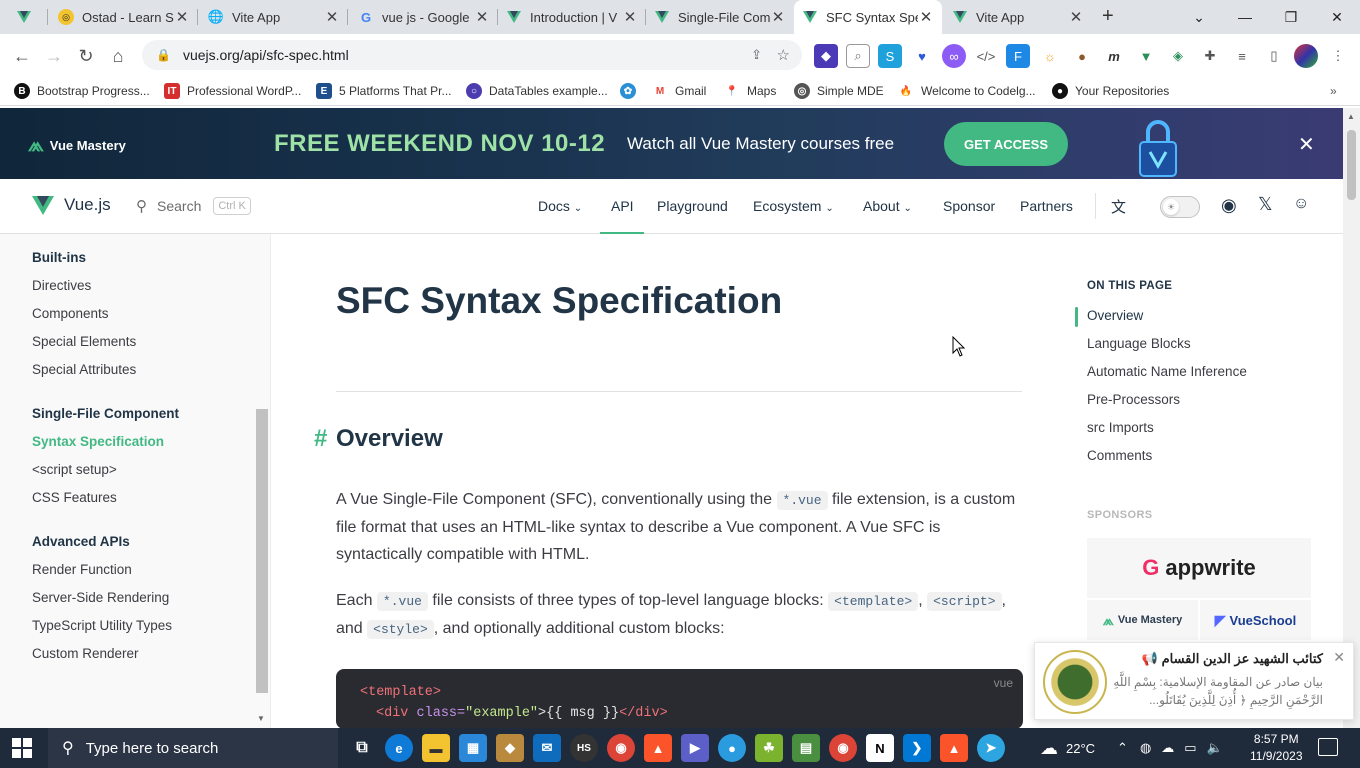 Image resolution: width=1360 pixels, height=768 pixels. I want to click on sponsor-vue-mastery: ⩕ Vue Mastery, so click(1142, 620).